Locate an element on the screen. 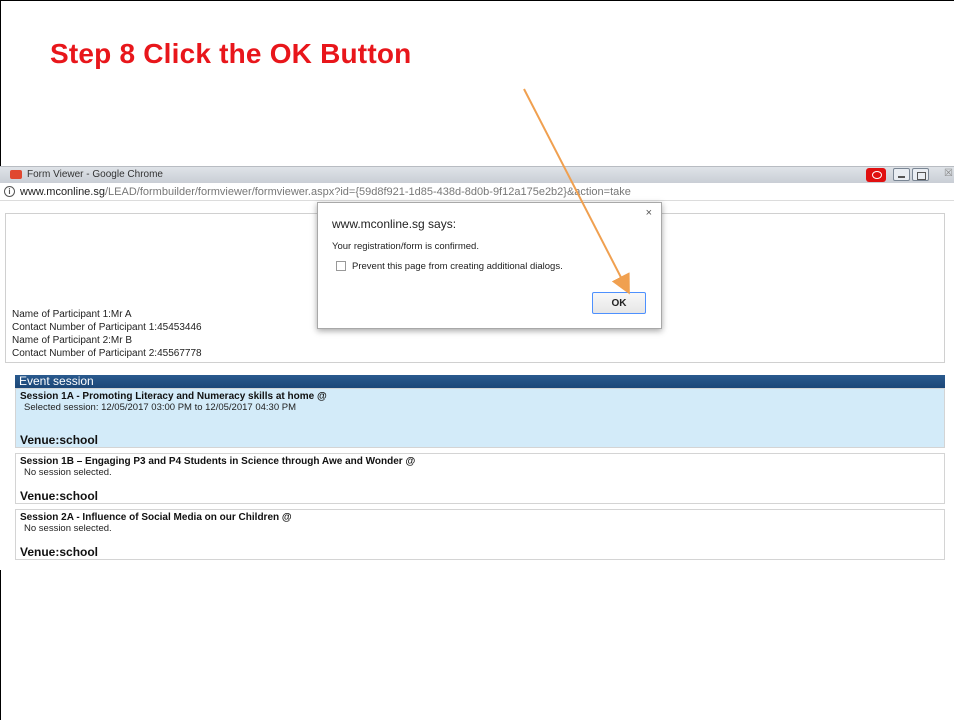 The height and width of the screenshot is (720, 954). info-icon: i is located at coordinates (9, 191).